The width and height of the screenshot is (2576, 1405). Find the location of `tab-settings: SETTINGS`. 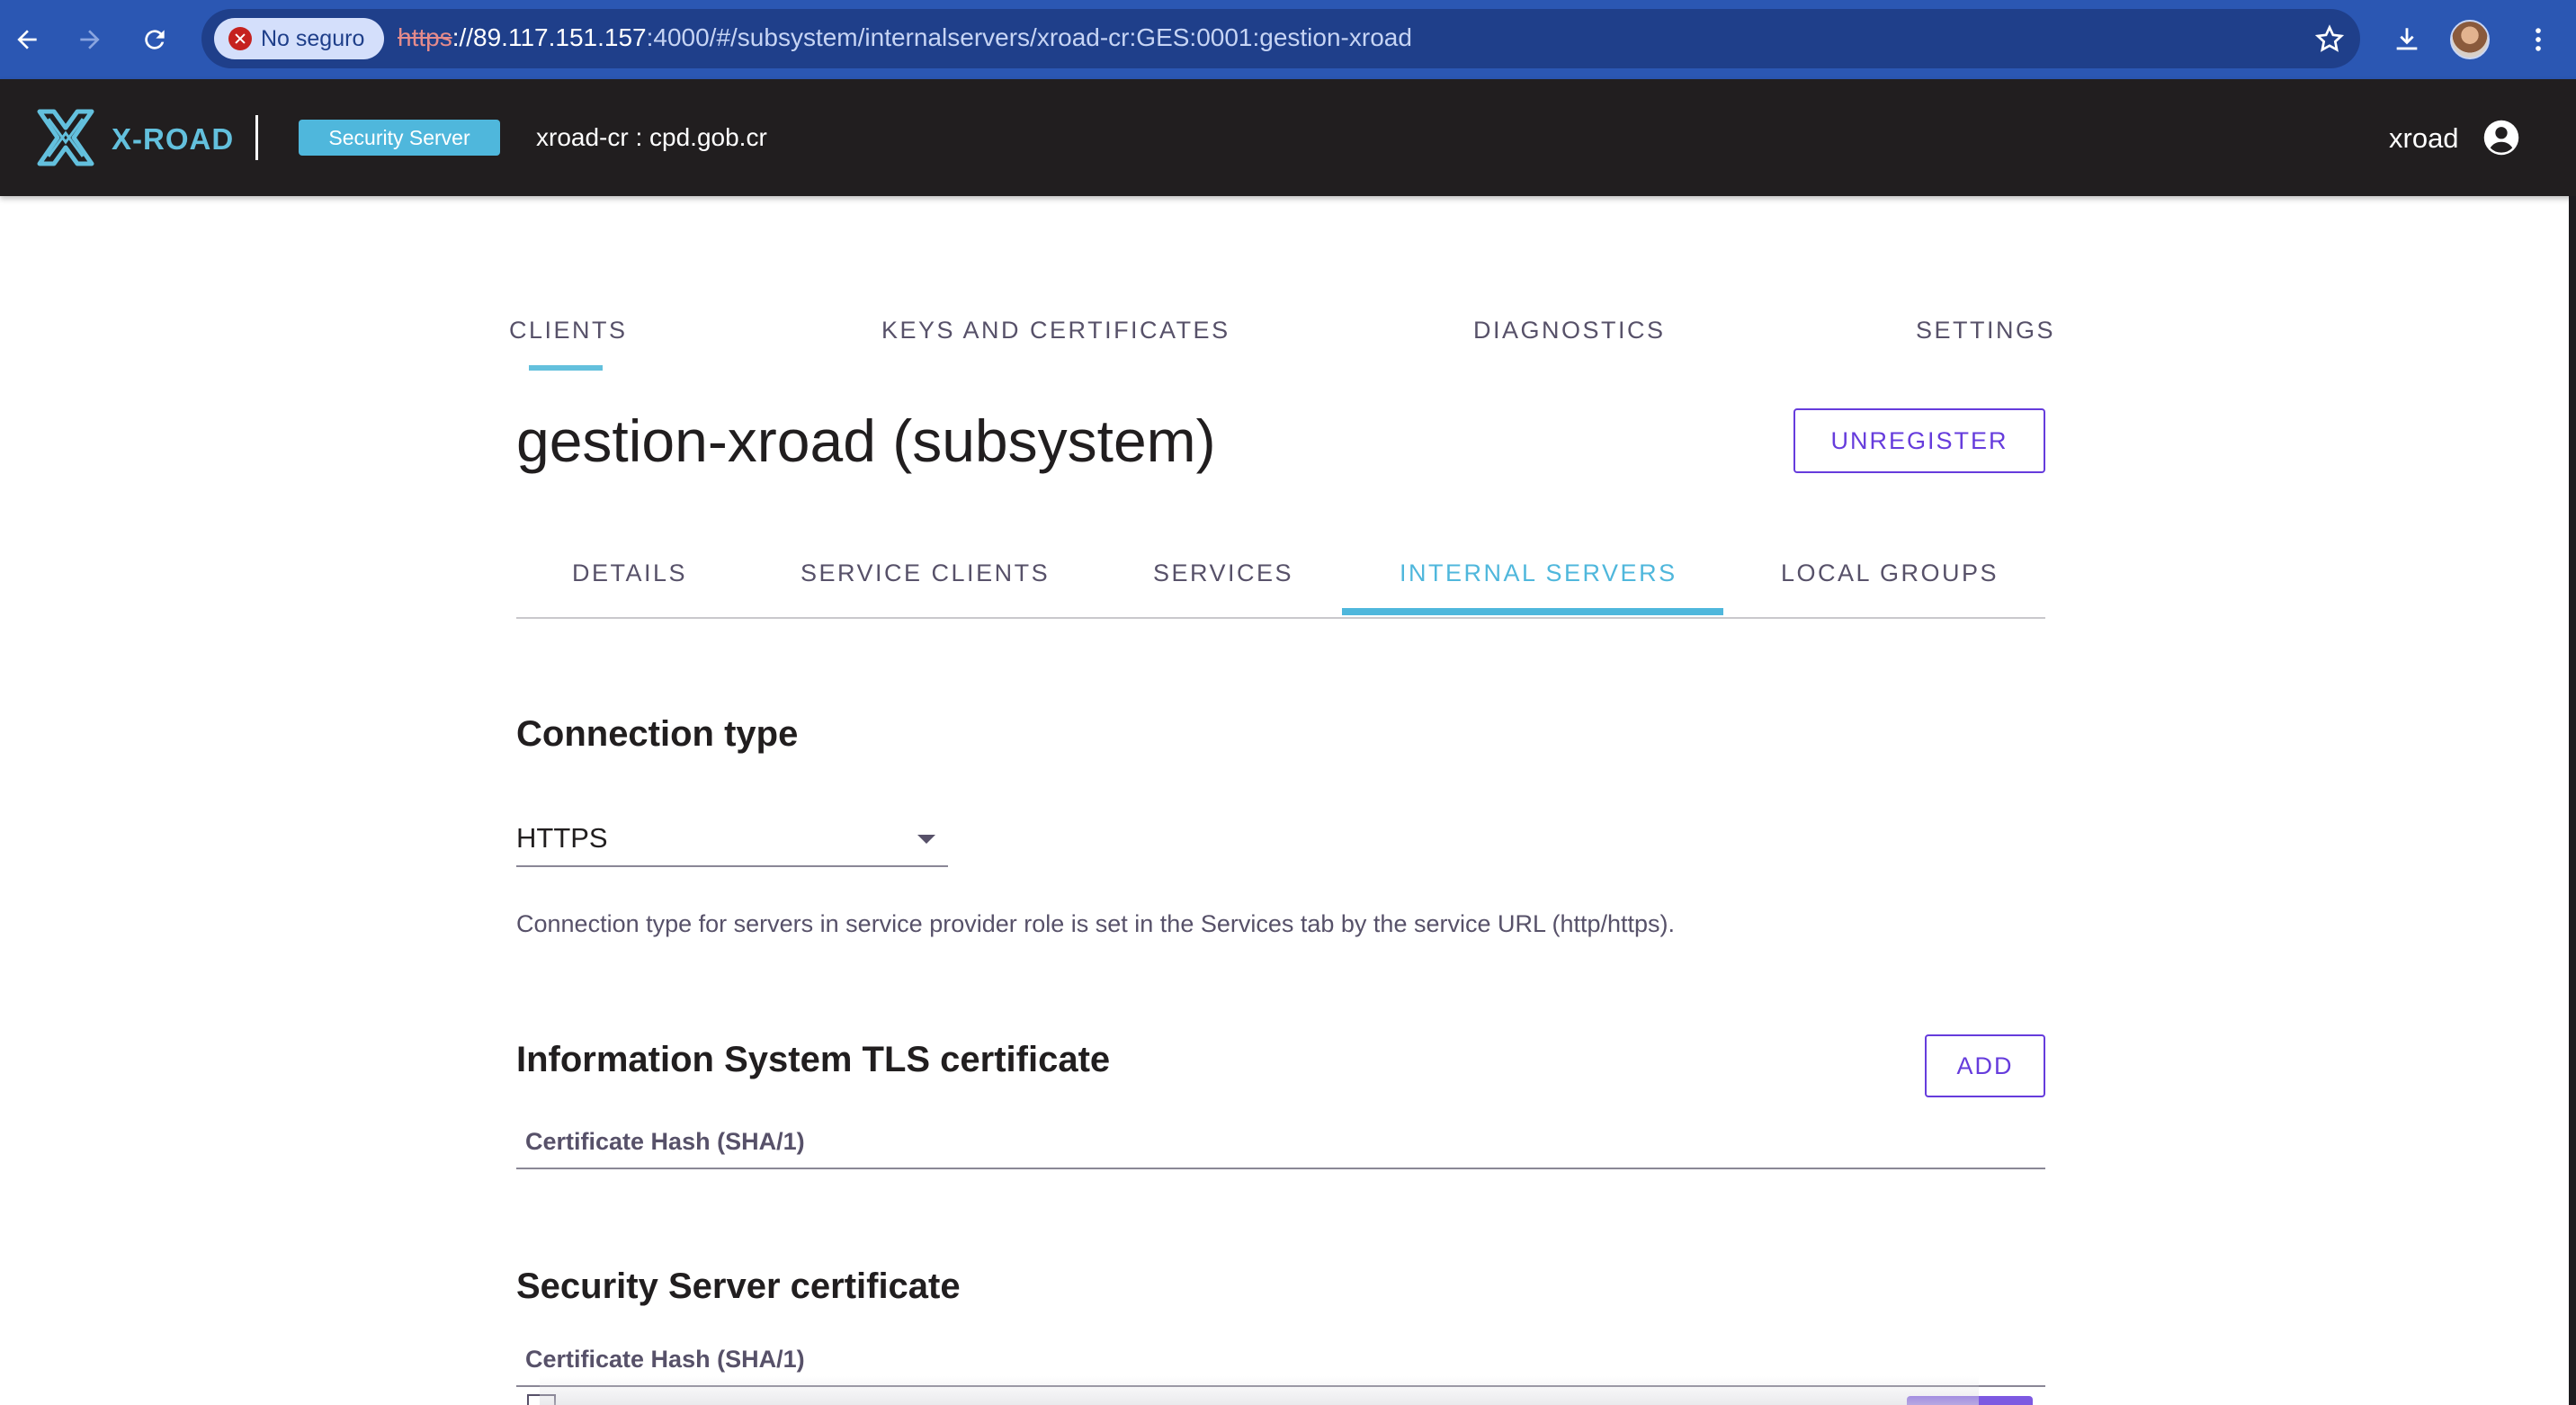

tab-settings: SETTINGS is located at coordinates (1985, 331).